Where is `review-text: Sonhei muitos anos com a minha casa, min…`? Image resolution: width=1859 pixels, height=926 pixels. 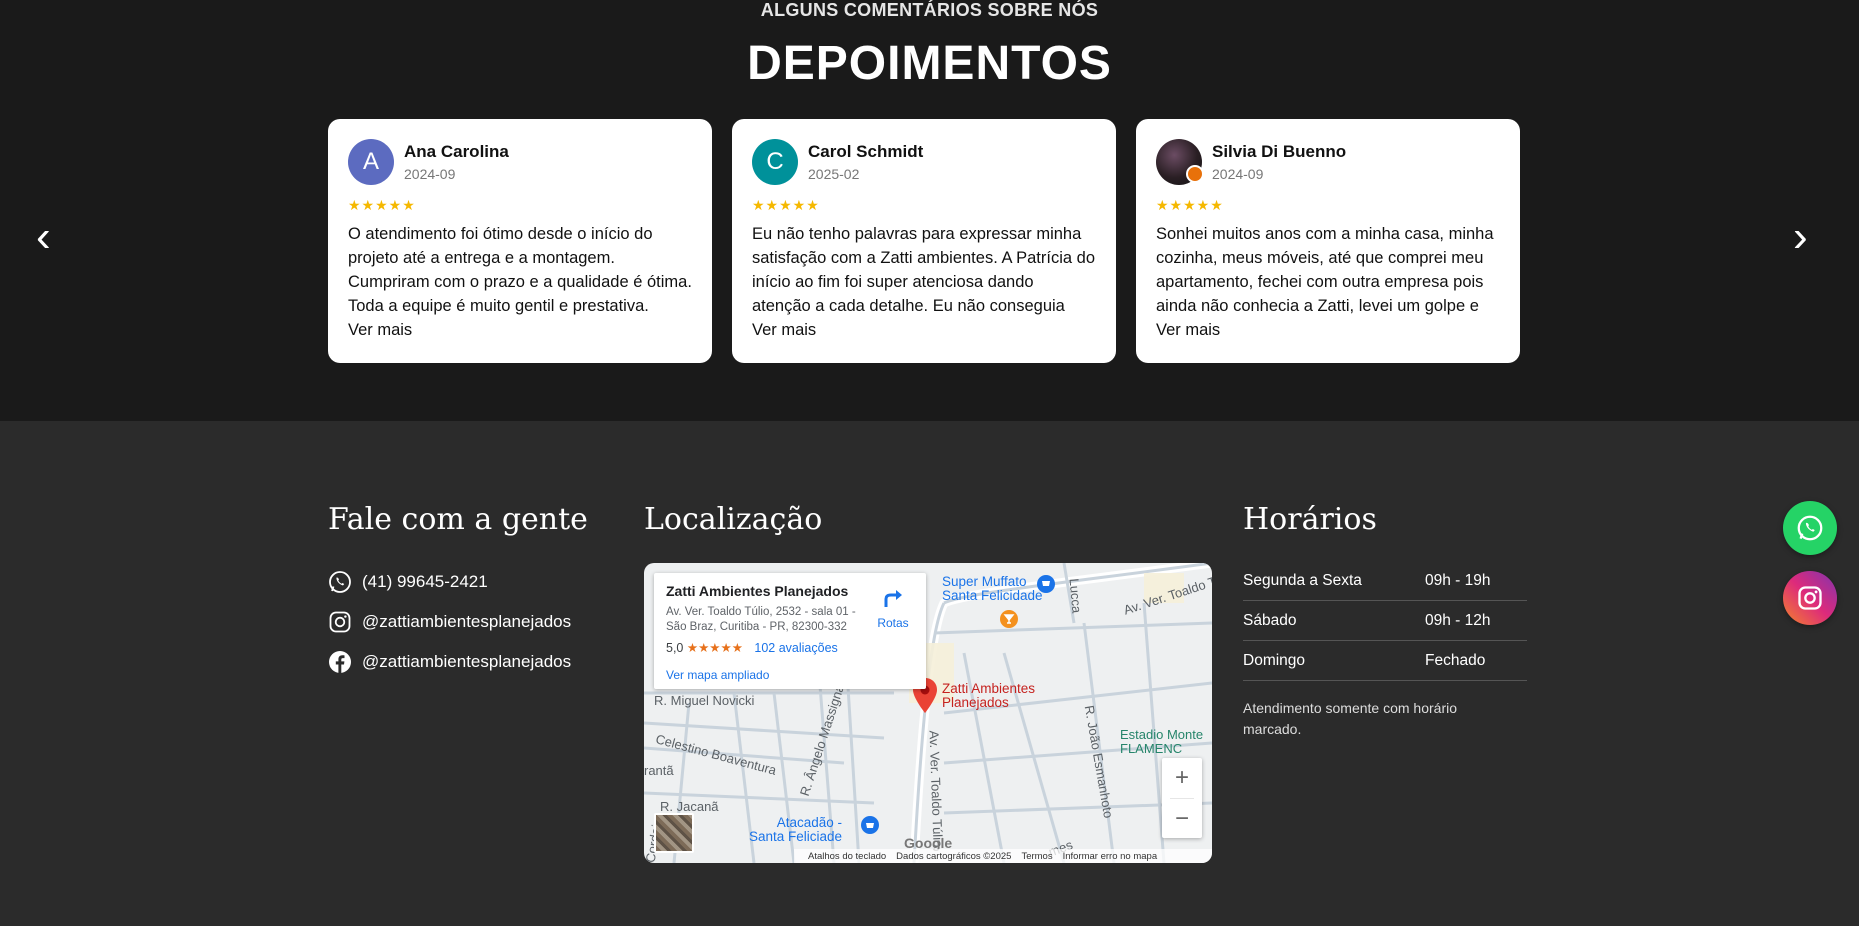 review-text: Sonhei muitos anos com a minha casa, min… is located at coordinates (1325, 270).